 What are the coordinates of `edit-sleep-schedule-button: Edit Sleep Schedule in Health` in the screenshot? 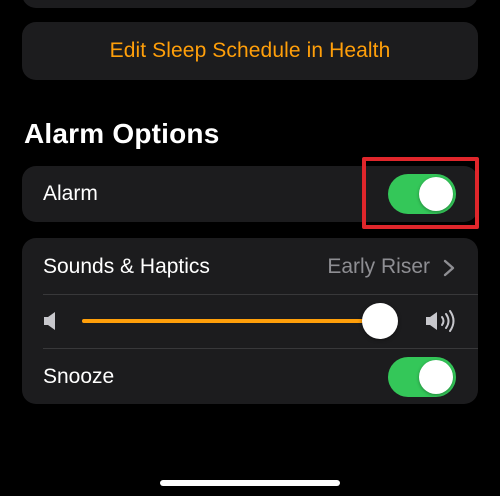 It's located at (250, 51).